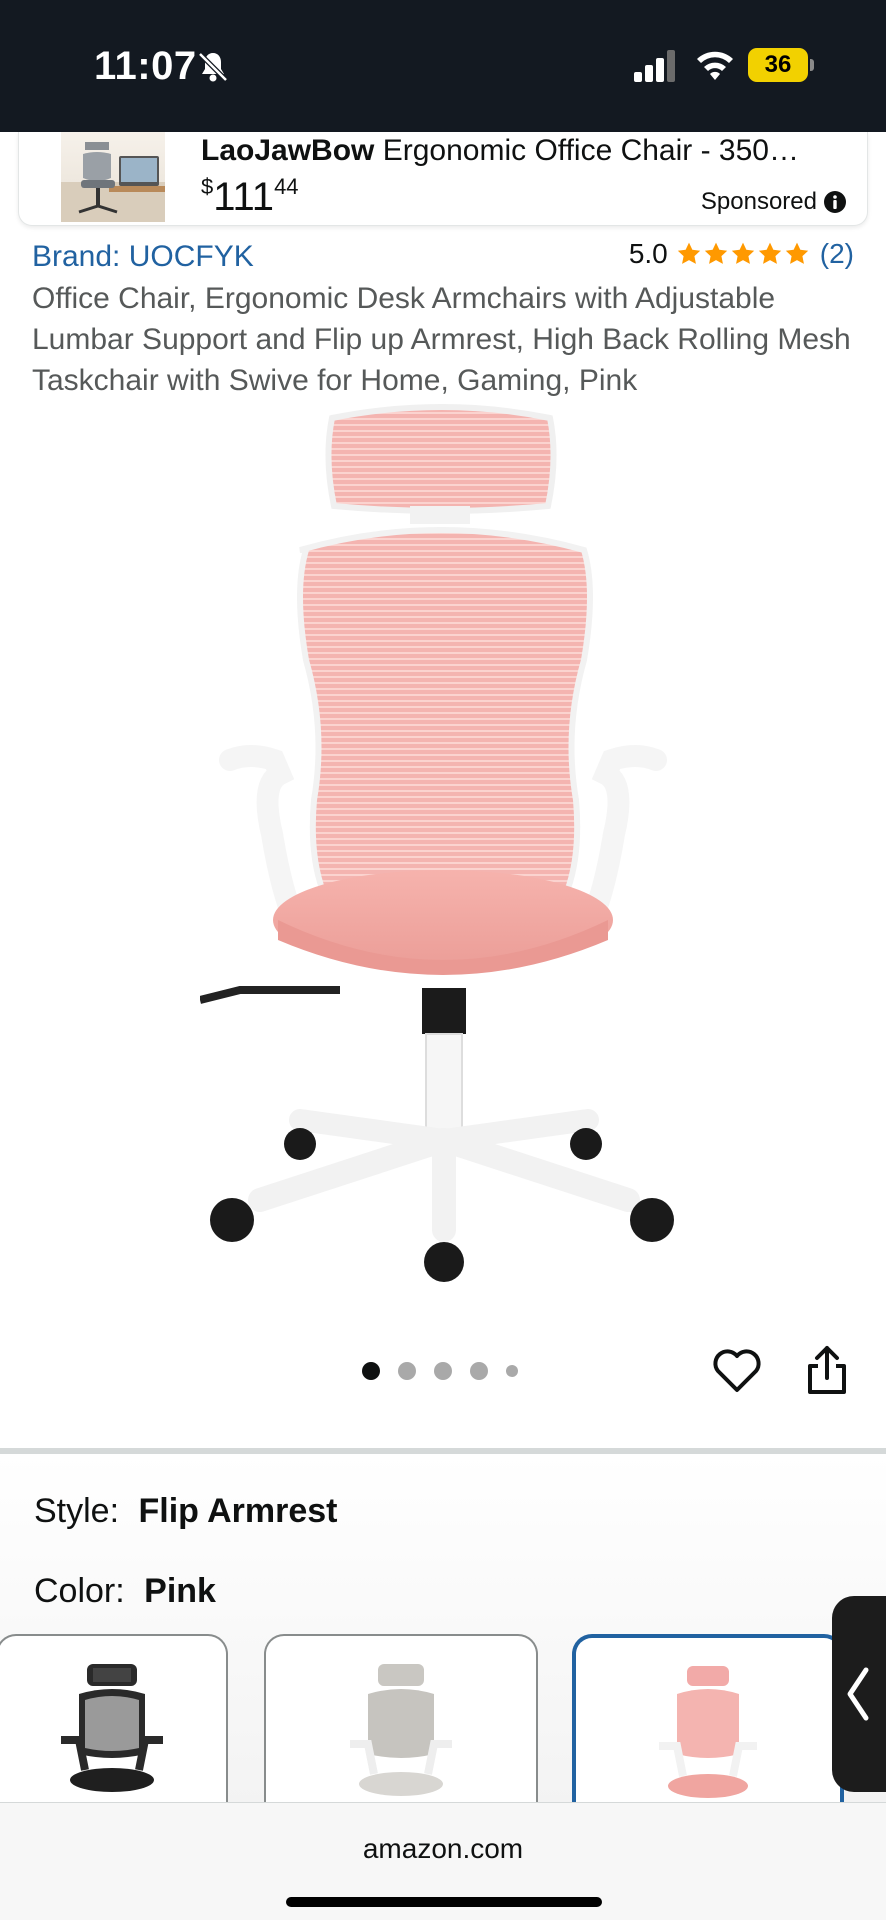 The image size is (886, 1920). What do you see at coordinates (737, 1370) in the screenshot?
I see `heart-icon` at bounding box center [737, 1370].